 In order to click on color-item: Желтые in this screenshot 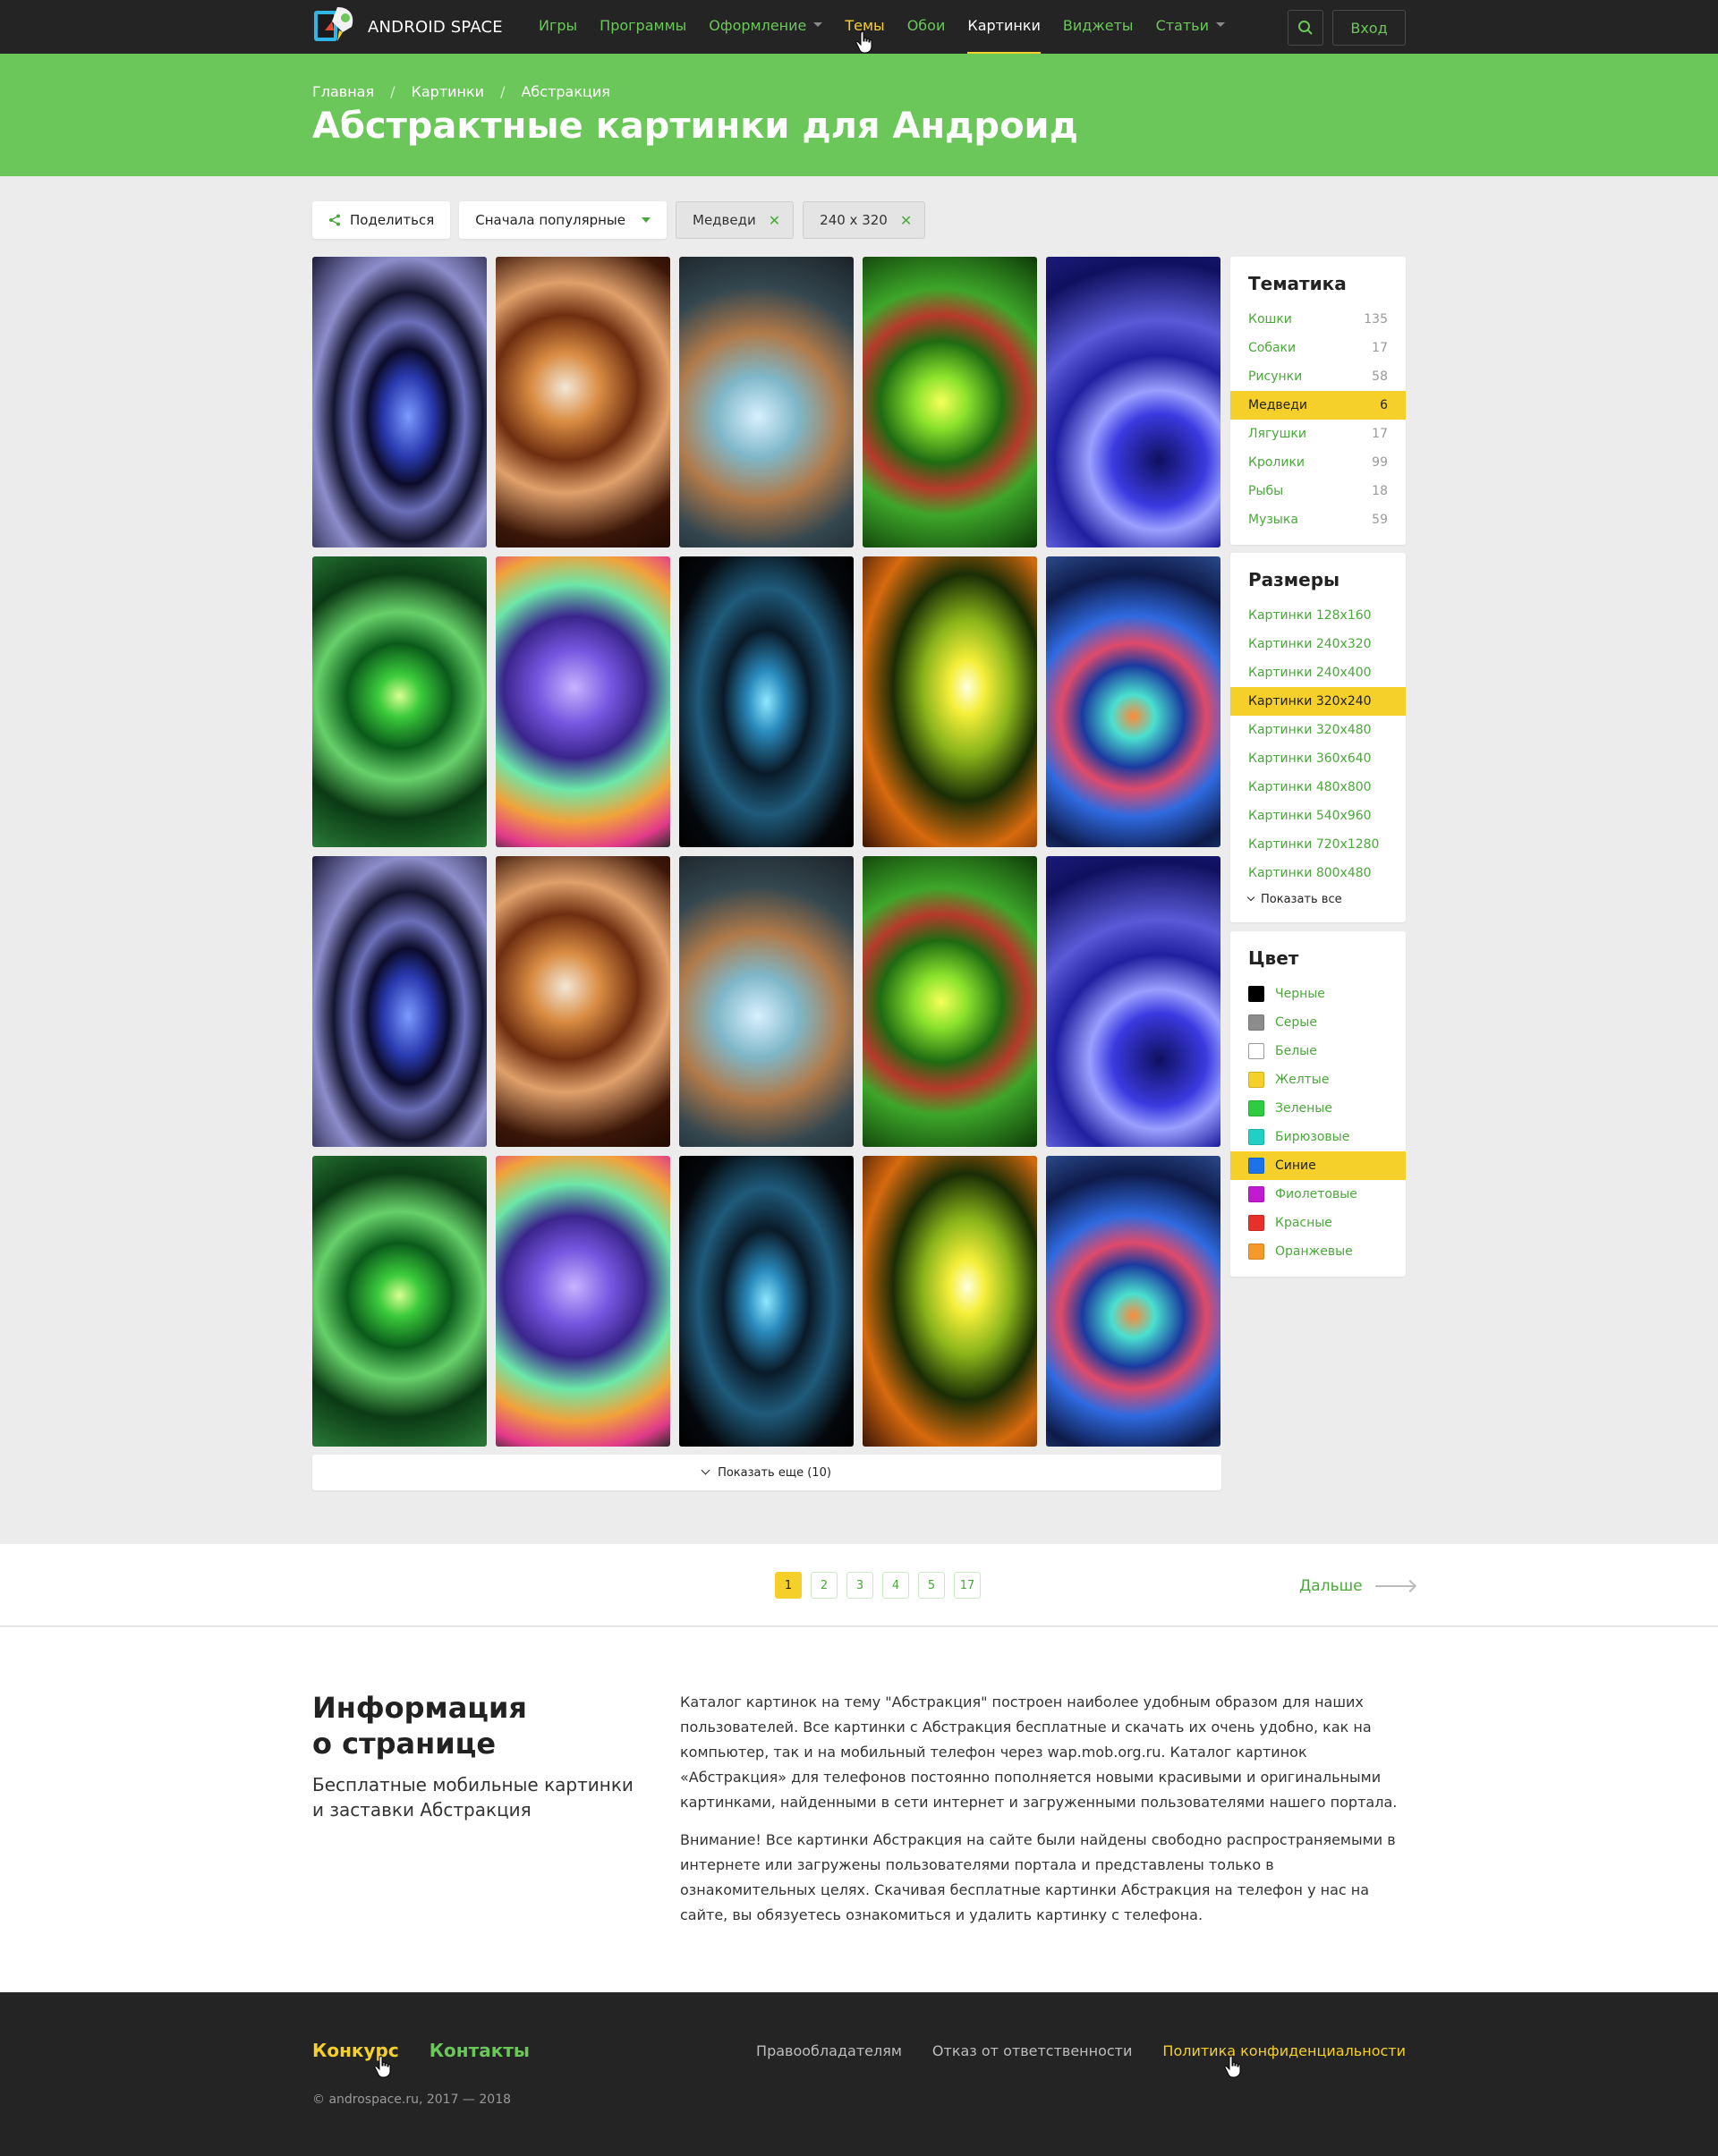, I will do `click(1318, 1079)`.